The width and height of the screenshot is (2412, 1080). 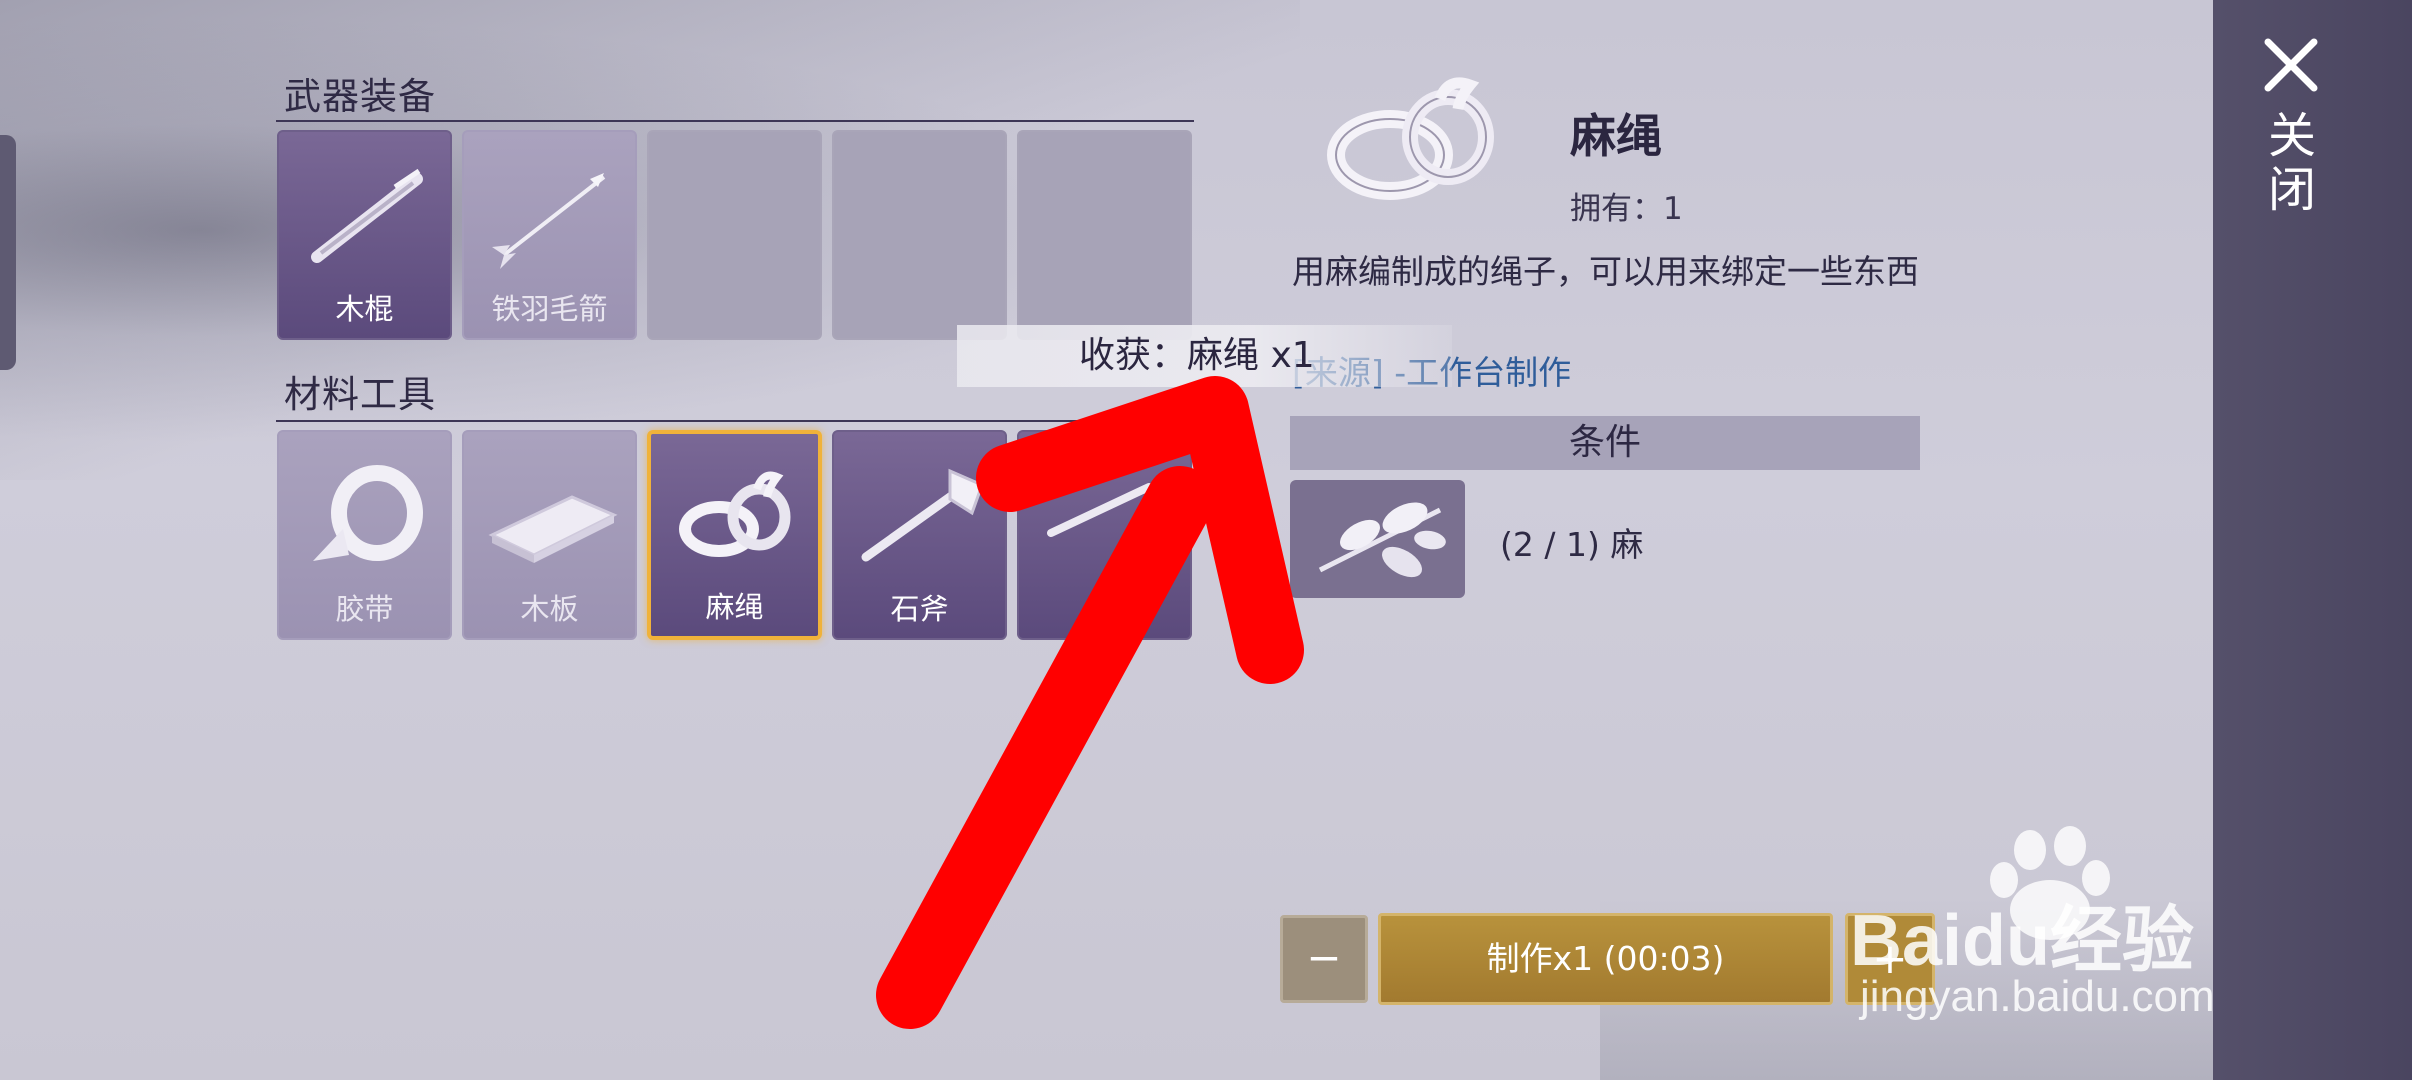 I want to click on item-description: 用麻编制成的绳子，可以用来绑定一些东西, so click(x=1605, y=271).